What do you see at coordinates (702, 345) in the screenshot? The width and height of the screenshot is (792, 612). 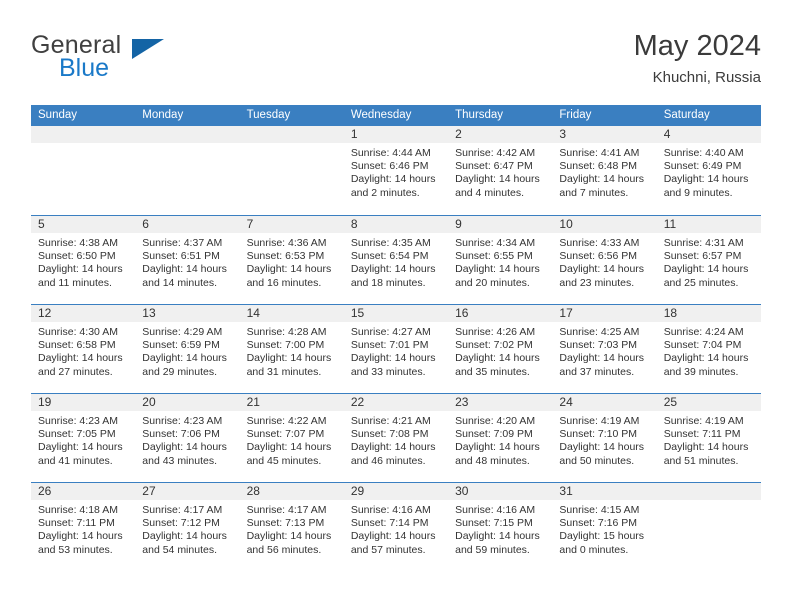 I see `sunset-time: Sunset: 7:04 PM` at bounding box center [702, 345].